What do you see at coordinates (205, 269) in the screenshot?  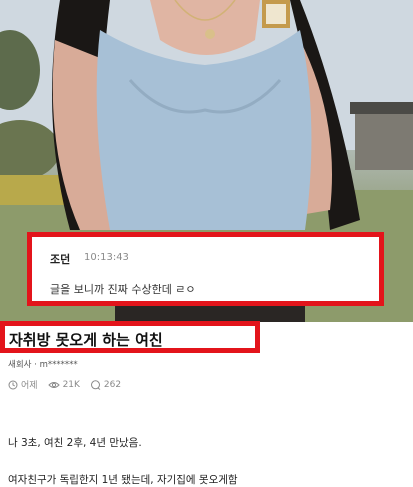 I see `highlighted-comment: 조던 10:13:43 글을 보니까 진짜 수상한데 ㄹㅇ` at bounding box center [205, 269].